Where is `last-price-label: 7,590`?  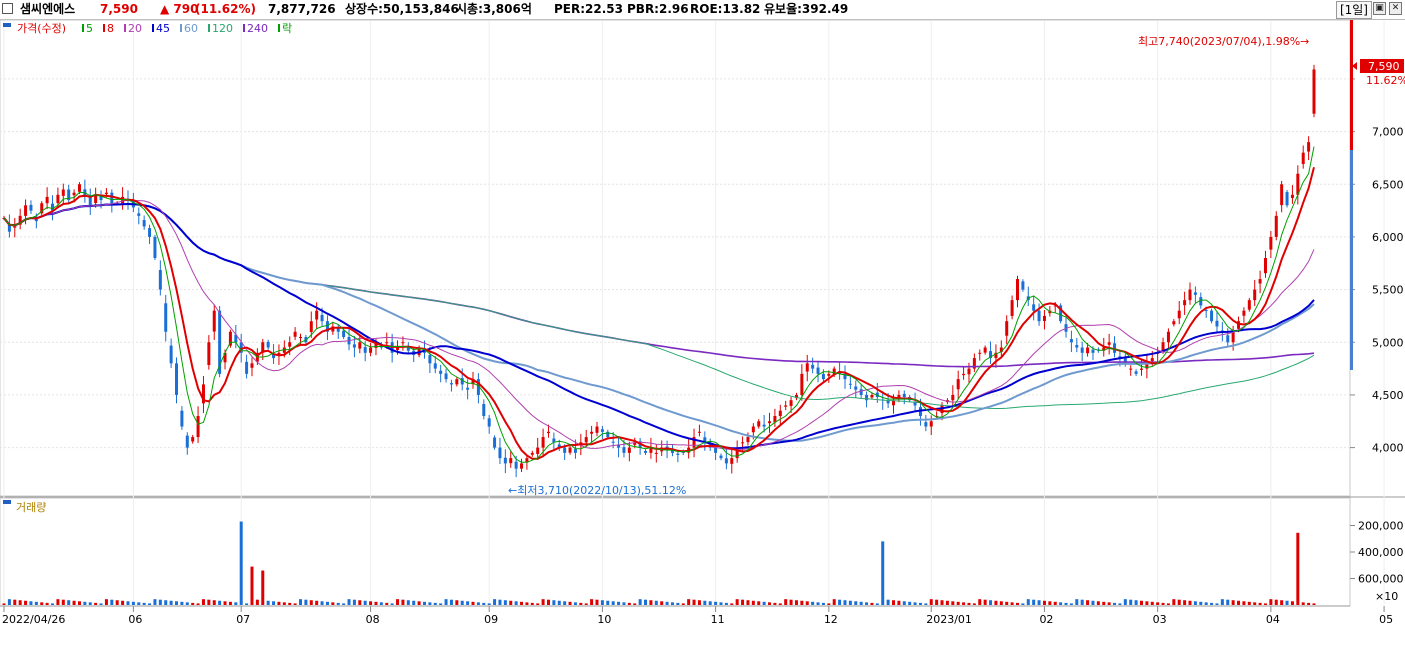
last-price-label: 7,590 is located at coordinates (1384, 66).